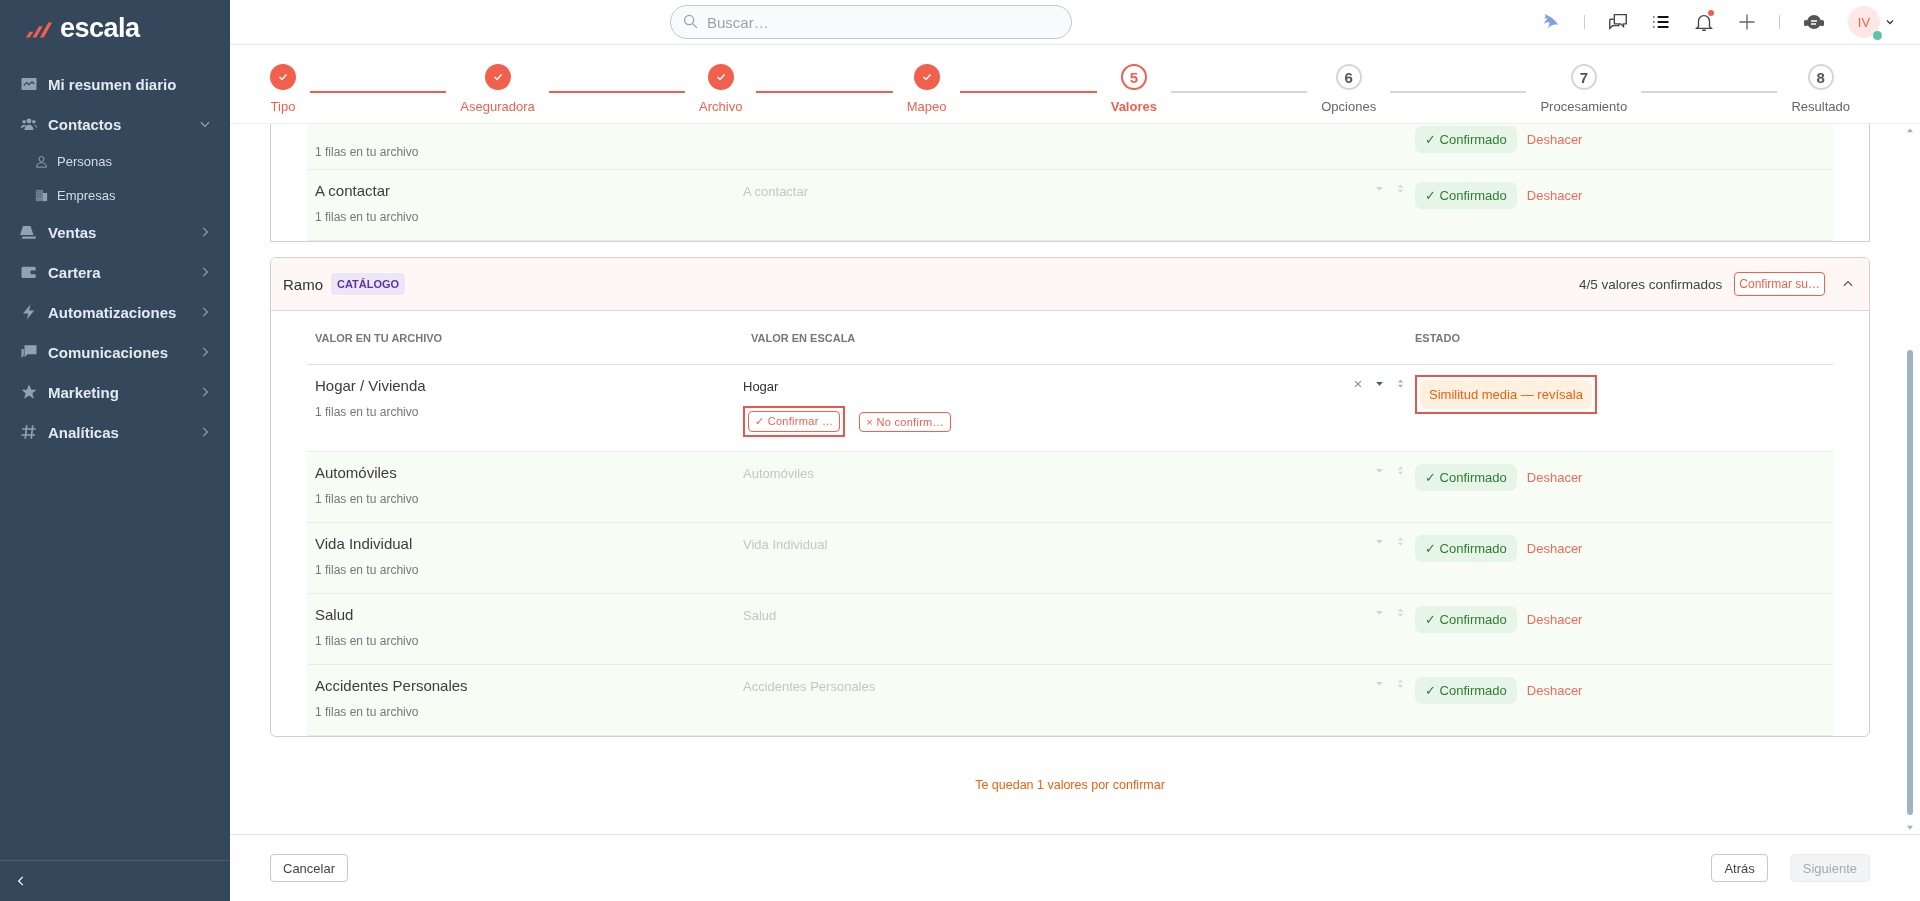 Image resolution: width=1920 pixels, height=901 pixels. What do you see at coordinates (303, 284) in the screenshot?
I see `field-title: Ramo` at bounding box center [303, 284].